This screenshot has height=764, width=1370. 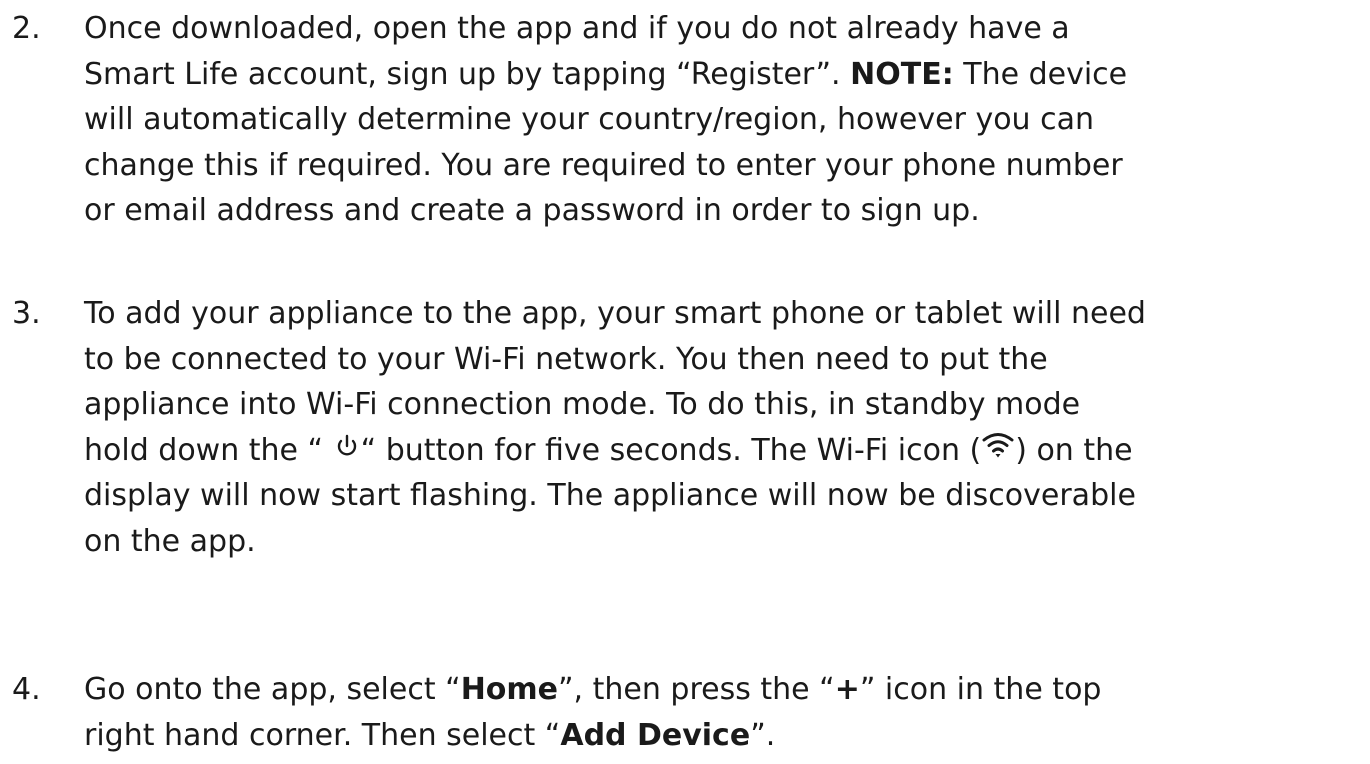 What do you see at coordinates (170, 541) in the screenshot?
I see `text-line: on the app.` at bounding box center [170, 541].